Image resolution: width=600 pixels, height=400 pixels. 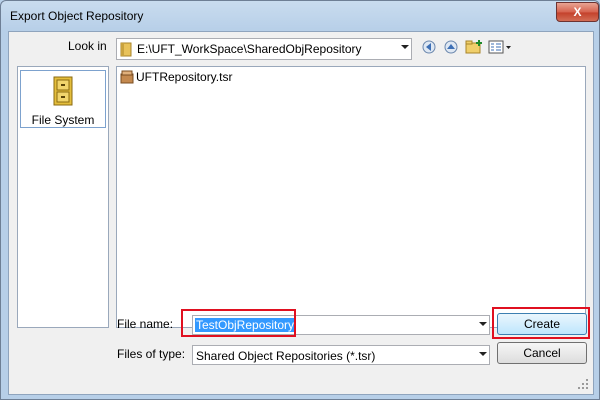 I want to click on look-in-label: Look in, so click(x=87, y=46).